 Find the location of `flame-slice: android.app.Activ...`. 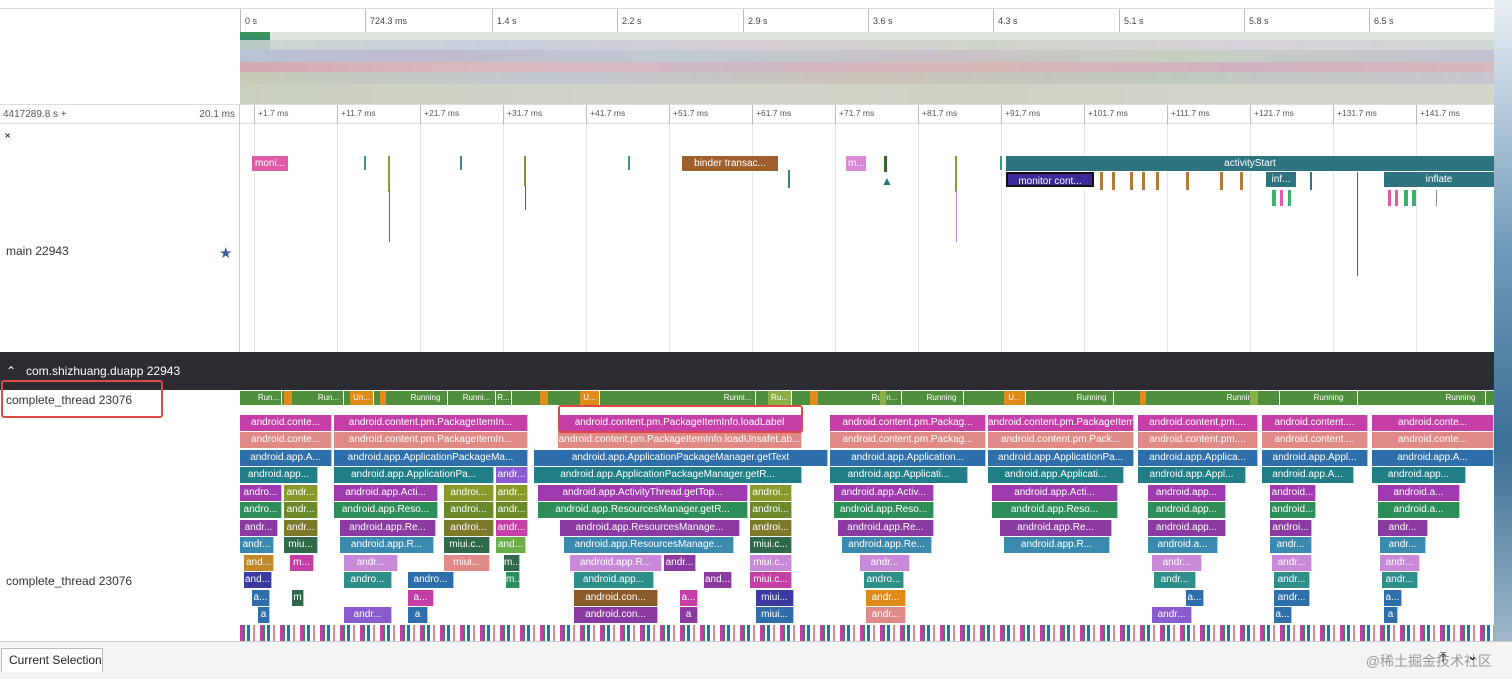

flame-slice: android.app.Activ... is located at coordinates (884, 493).